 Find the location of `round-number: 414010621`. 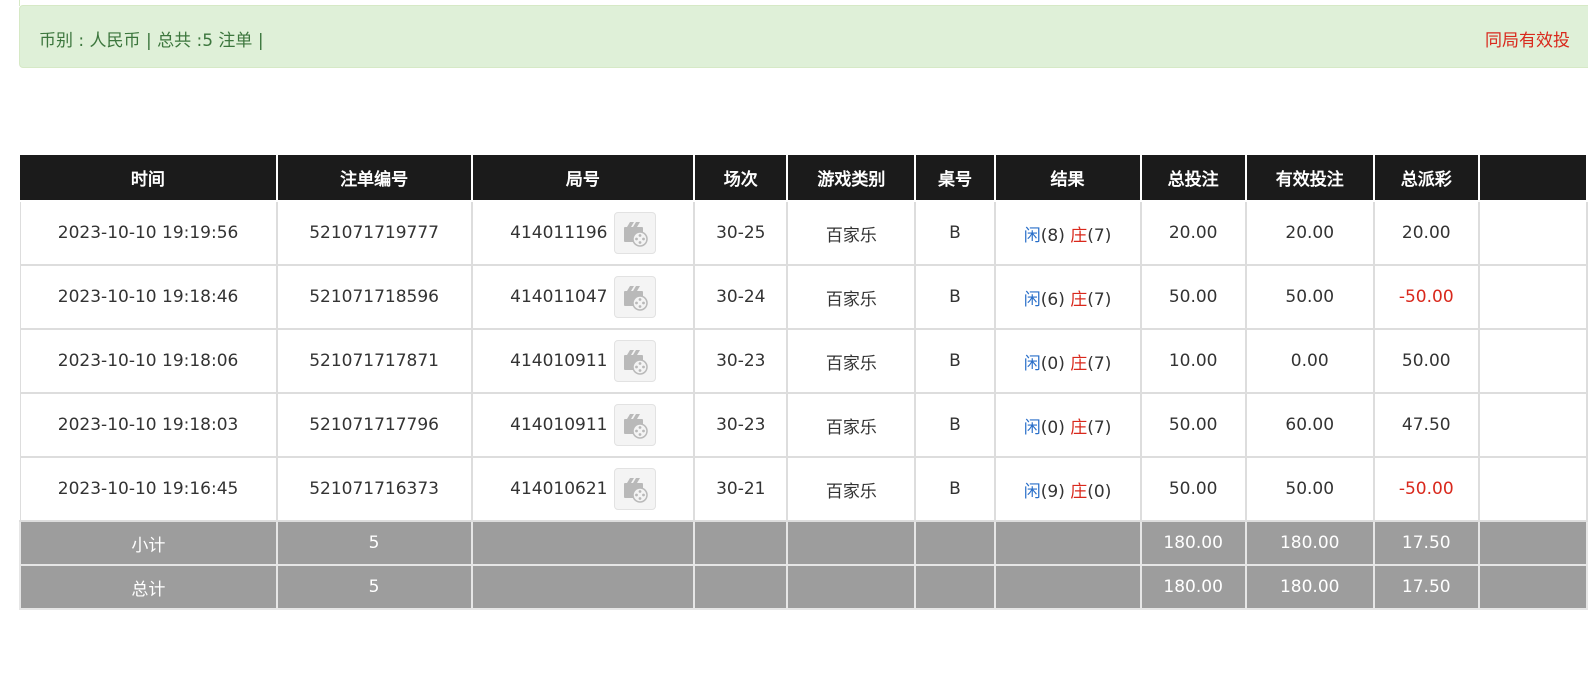

round-number: 414010621 is located at coordinates (559, 489).